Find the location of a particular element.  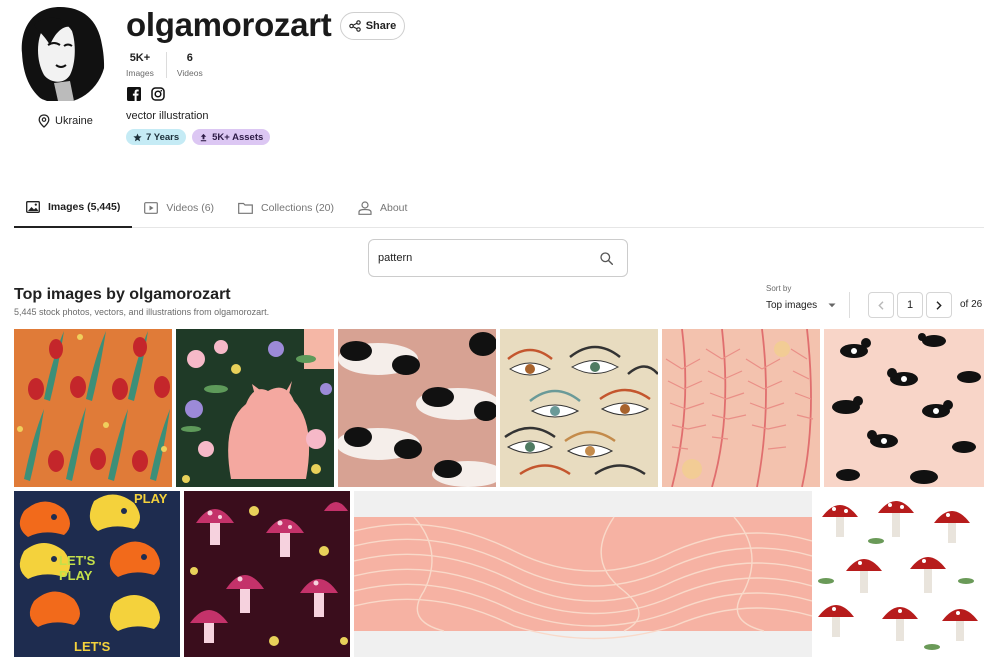

image-tile-eyes is located at coordinates (579, 408).